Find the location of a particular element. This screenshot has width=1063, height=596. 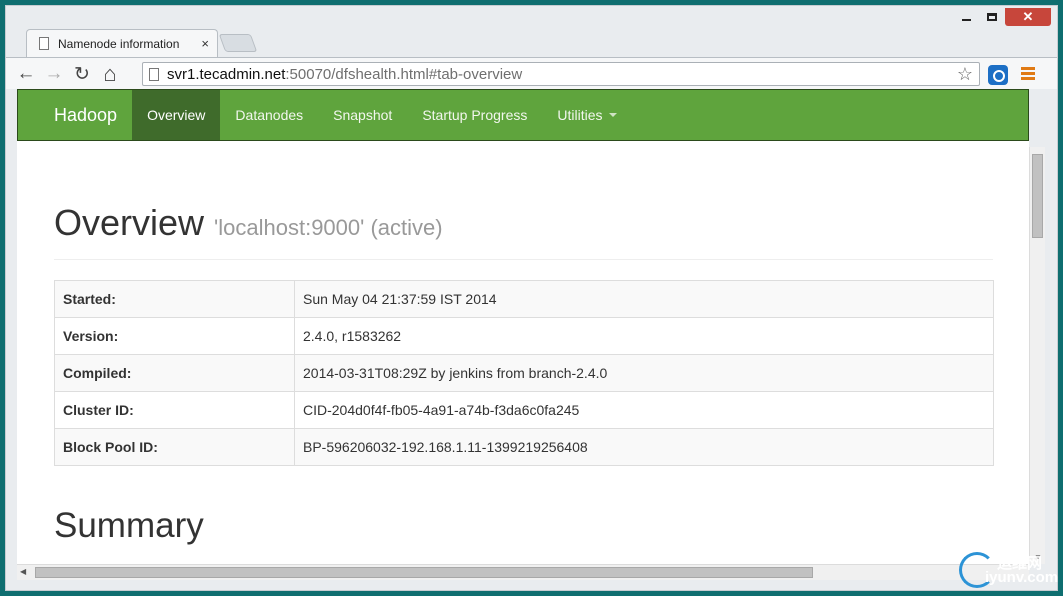

row-value: CID-204d0f4f-fb05-4a91-a74b-f3da6c0fa245 is located at coordinates (644, 410).